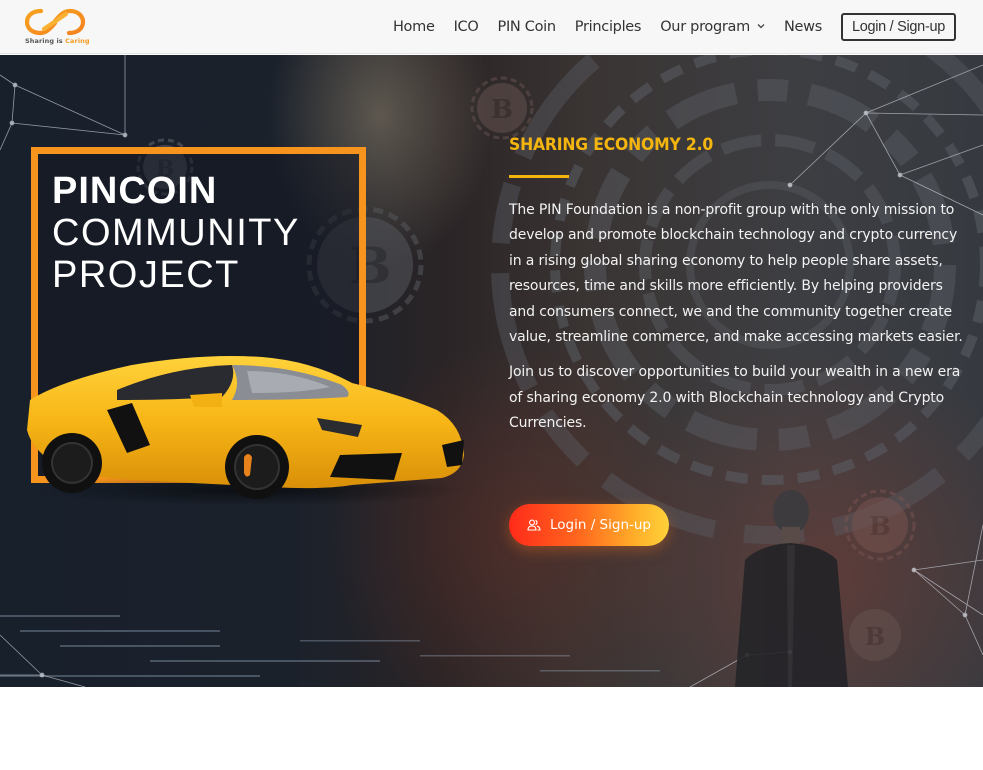  What do you see at coordinates (791, 588) in the screenshot?
I see `man-silhouette-image` at bounding box center [791, 588].